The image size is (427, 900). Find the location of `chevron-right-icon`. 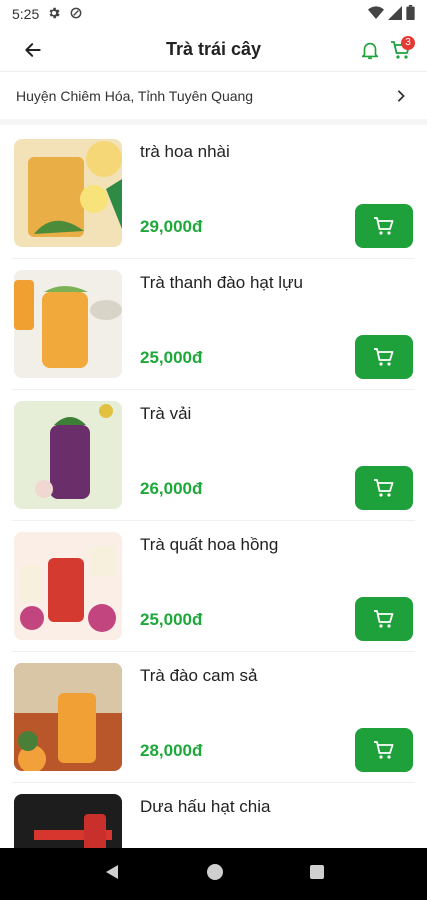

chevron-right-icon is located at coordinates (401, 96).